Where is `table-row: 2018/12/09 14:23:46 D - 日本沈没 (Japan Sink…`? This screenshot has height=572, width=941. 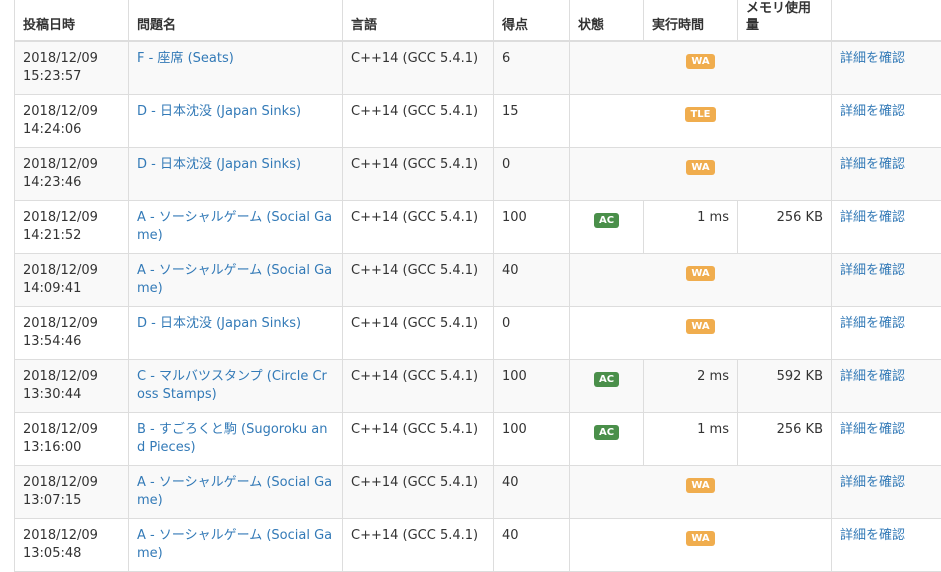
table-row: 2018/12/09 14:23:46 D - 日本沈没 (Japan Sink… is located at coordinates (478, 174).